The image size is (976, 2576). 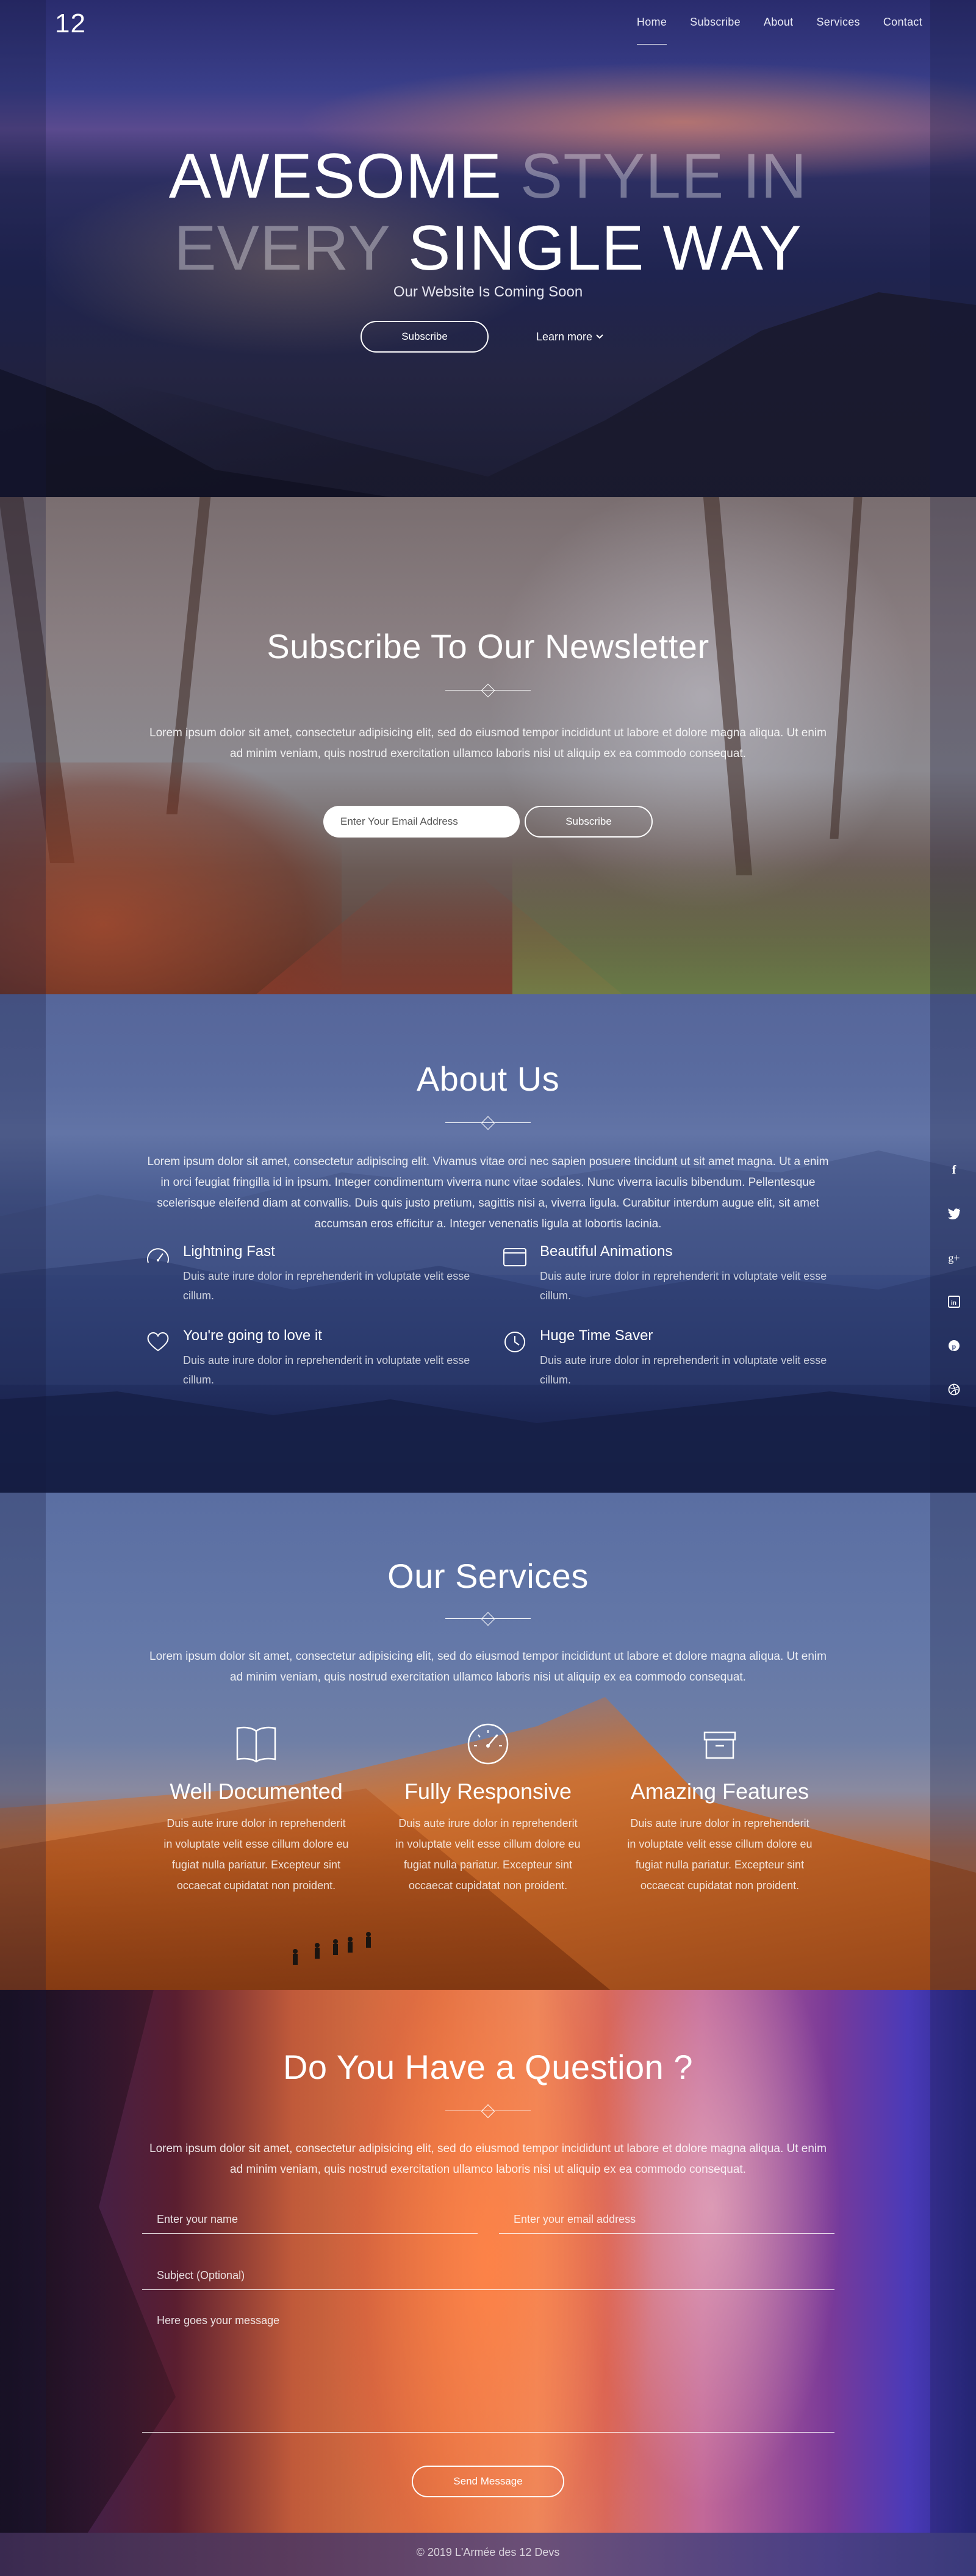 What do you see at coordinates (256, 1745) in the screenshot?
I see `open-book-icon` at bounding box center [256, 1745].